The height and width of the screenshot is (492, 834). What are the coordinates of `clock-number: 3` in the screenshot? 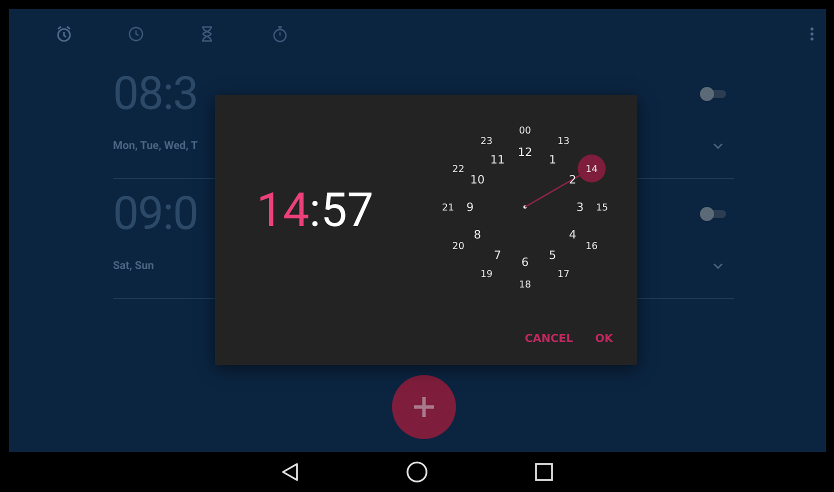 It's located at (580, 207).